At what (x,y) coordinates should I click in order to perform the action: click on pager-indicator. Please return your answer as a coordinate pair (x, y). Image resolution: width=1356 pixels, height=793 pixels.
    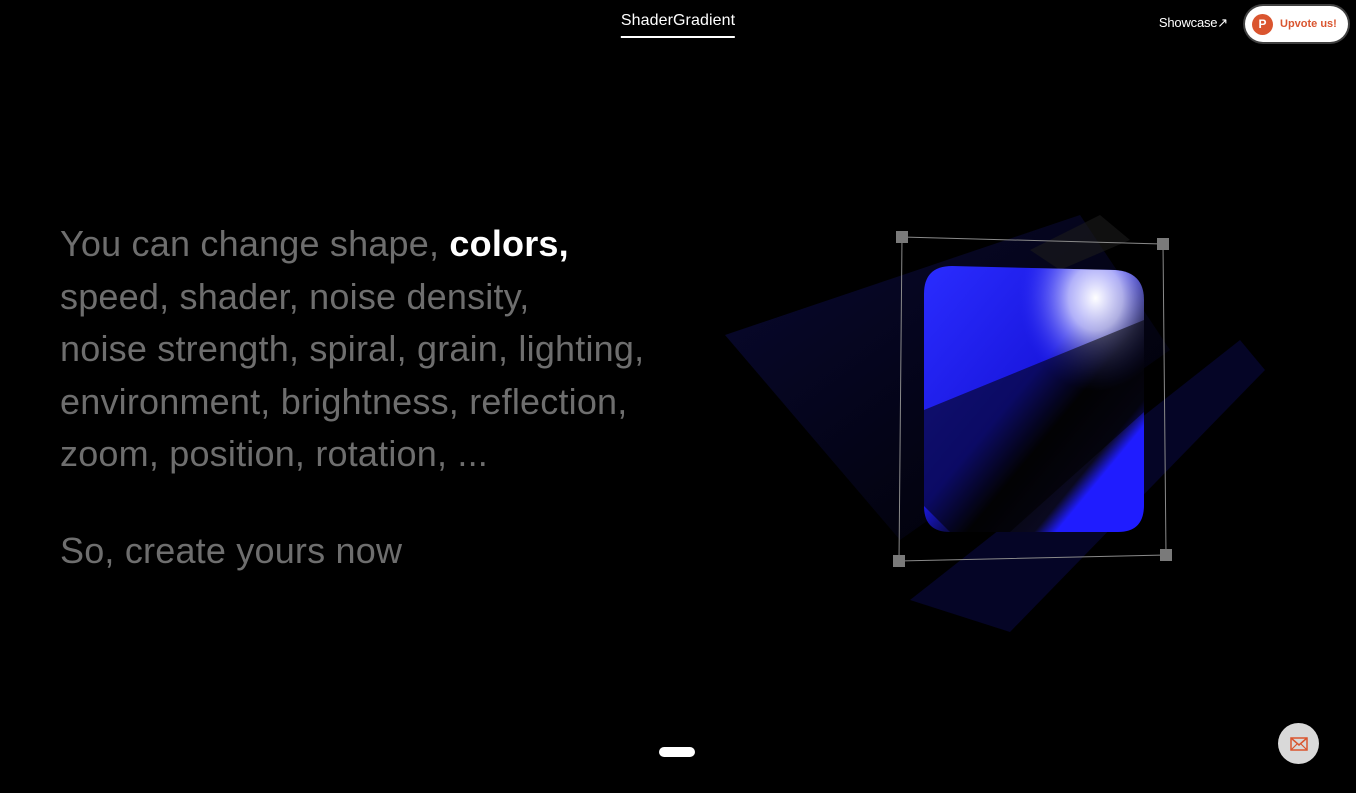
    Looking at the image, I should click on (677, 752).